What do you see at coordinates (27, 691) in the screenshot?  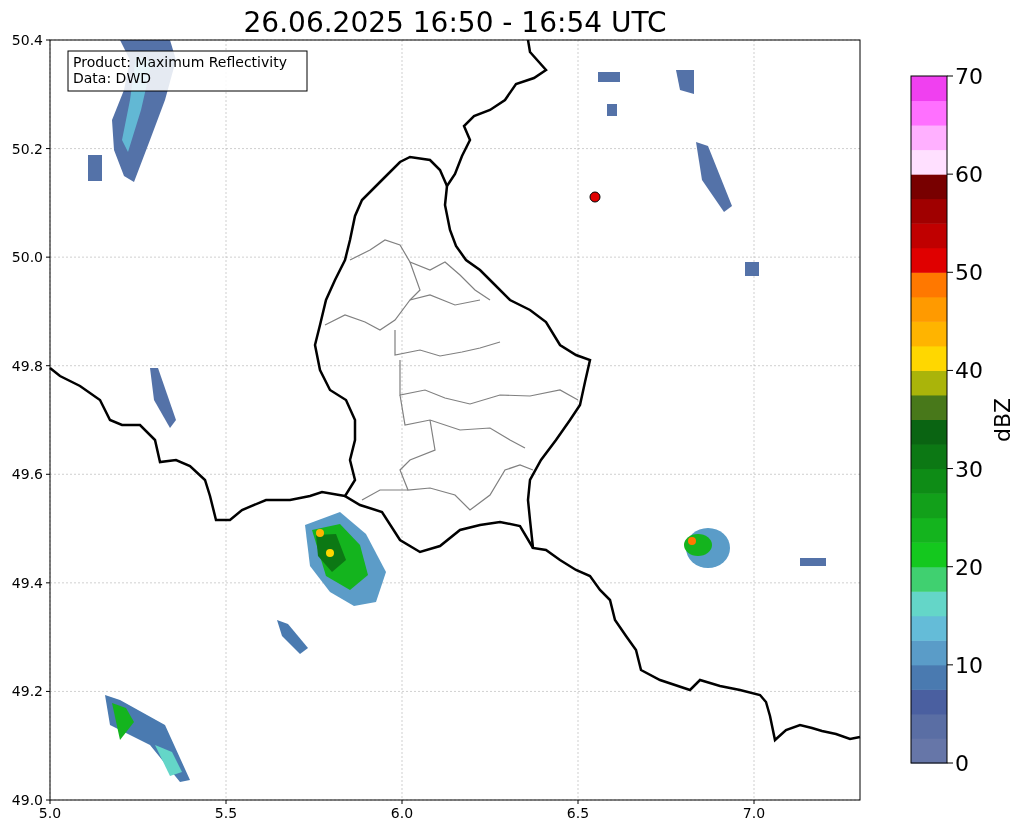 I see `axis-tick-label: 49.2` at bounding box center [27, 691].